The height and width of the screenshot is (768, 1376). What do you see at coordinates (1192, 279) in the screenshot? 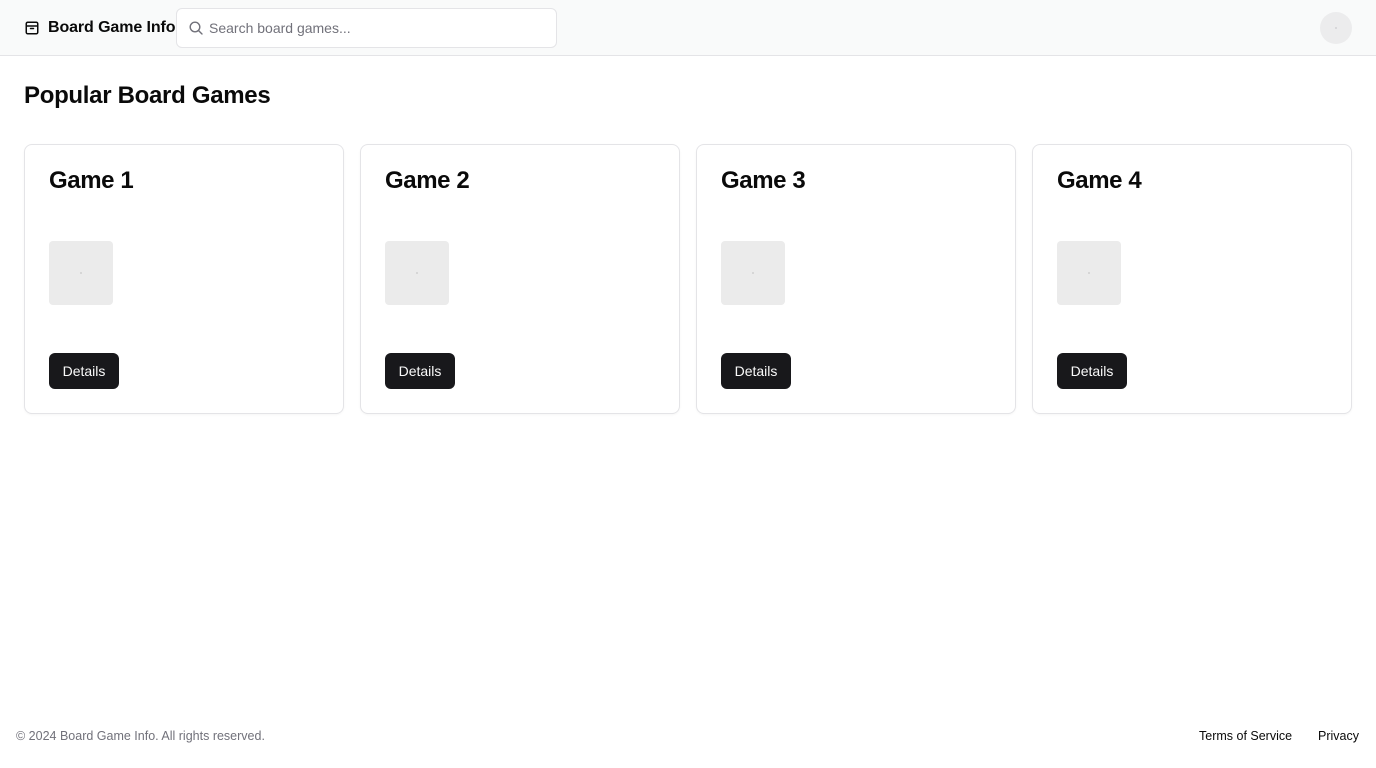
I see `game-card: Game 4 Details` at bounding box center [1192, 279].